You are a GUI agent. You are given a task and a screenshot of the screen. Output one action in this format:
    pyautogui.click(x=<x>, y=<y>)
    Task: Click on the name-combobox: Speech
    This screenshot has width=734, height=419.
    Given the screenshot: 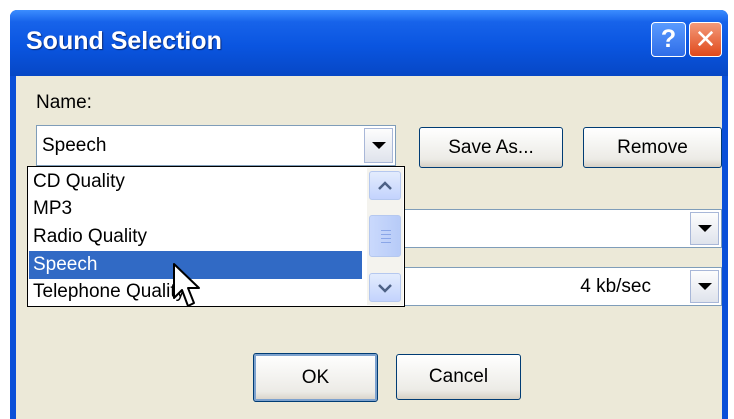 What is the action you would take?
    pyautogui.click(x=216, y=145)
    